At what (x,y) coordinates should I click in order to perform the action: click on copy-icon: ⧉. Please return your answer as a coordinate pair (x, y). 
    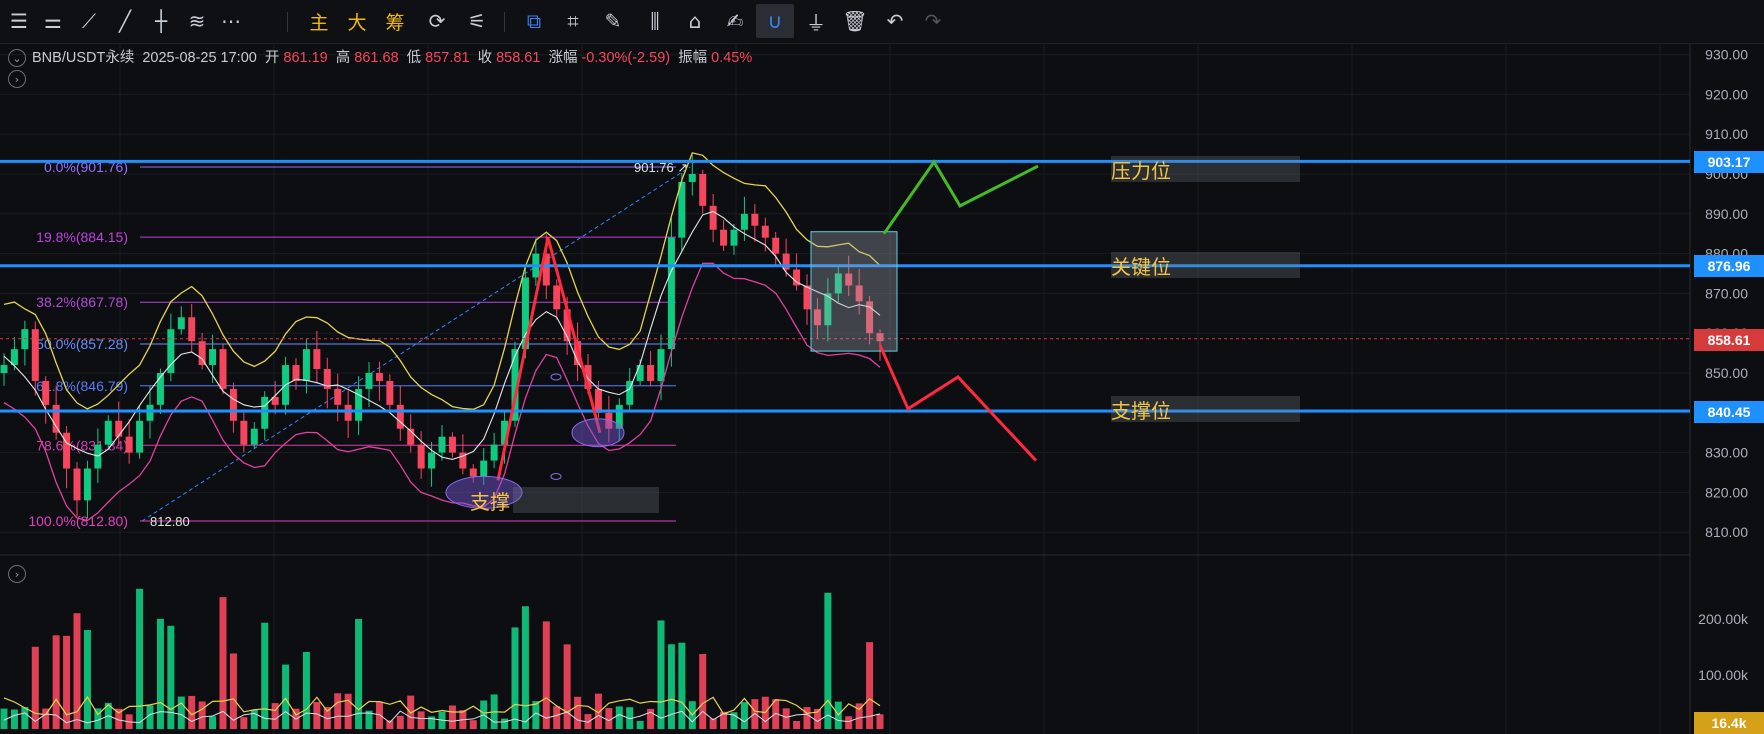
    Looking at the image, I should click on (534, 21).